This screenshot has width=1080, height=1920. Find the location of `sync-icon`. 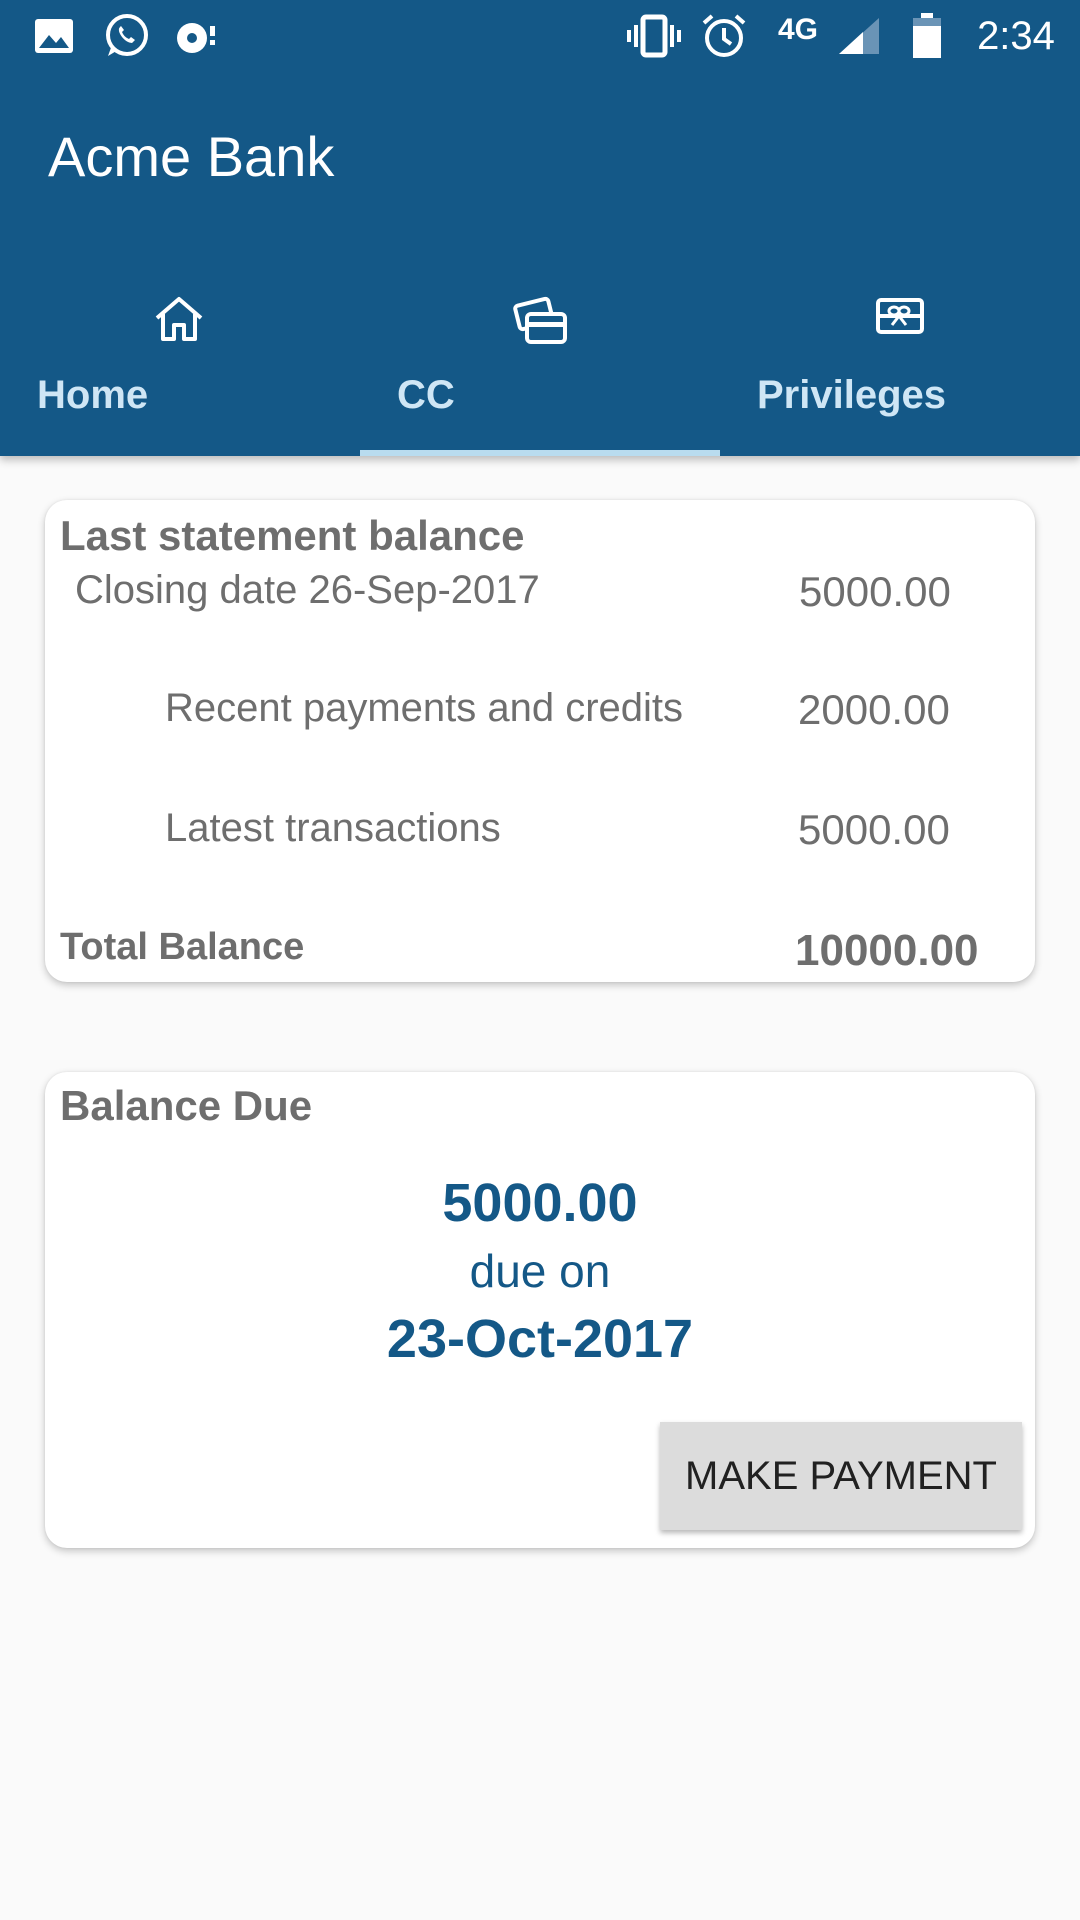

sync-icon is located at coordinates (198, 36).